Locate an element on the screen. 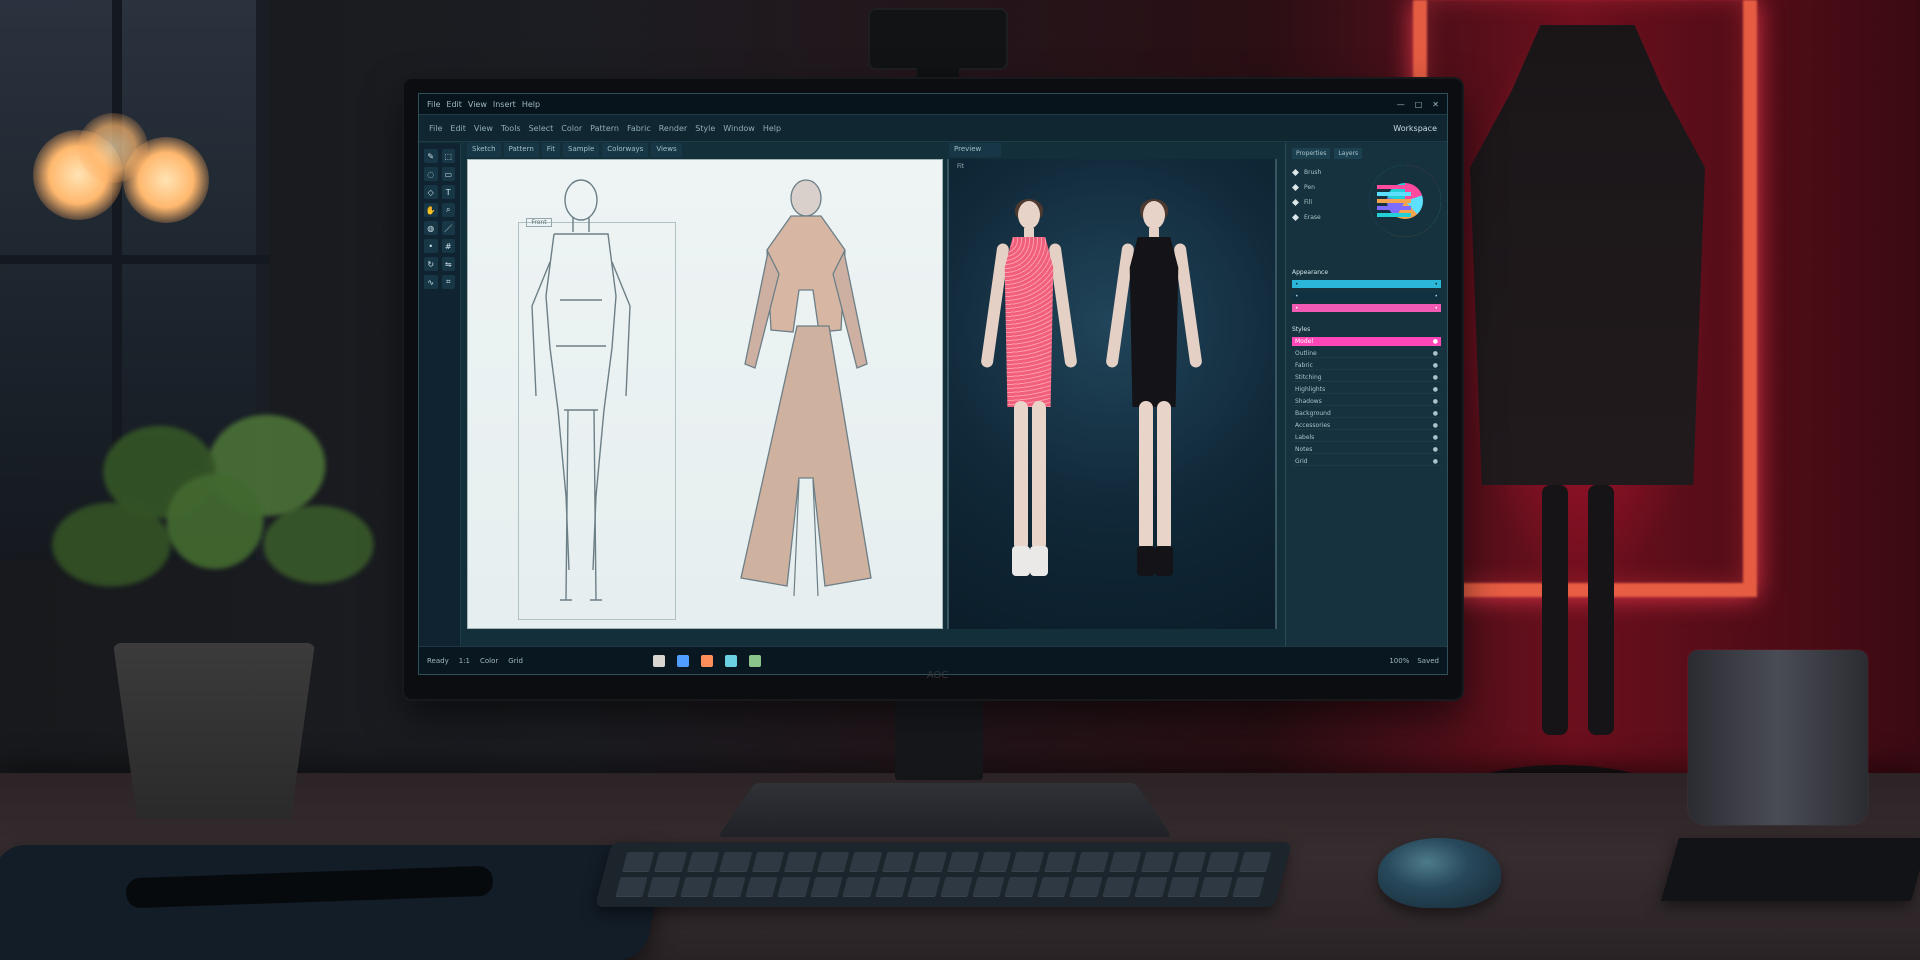  appearance-title: Appearance is located at coordinates (1366, 272).